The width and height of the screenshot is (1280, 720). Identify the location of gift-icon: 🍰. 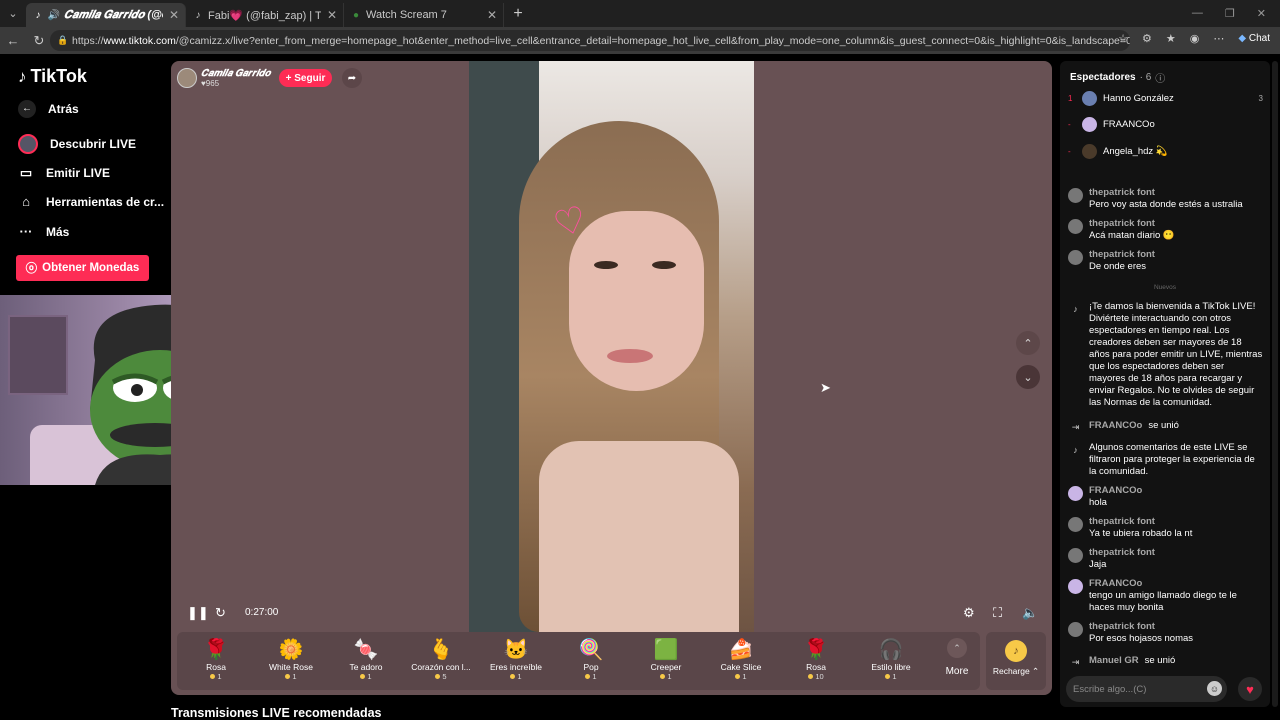
(741, 650).